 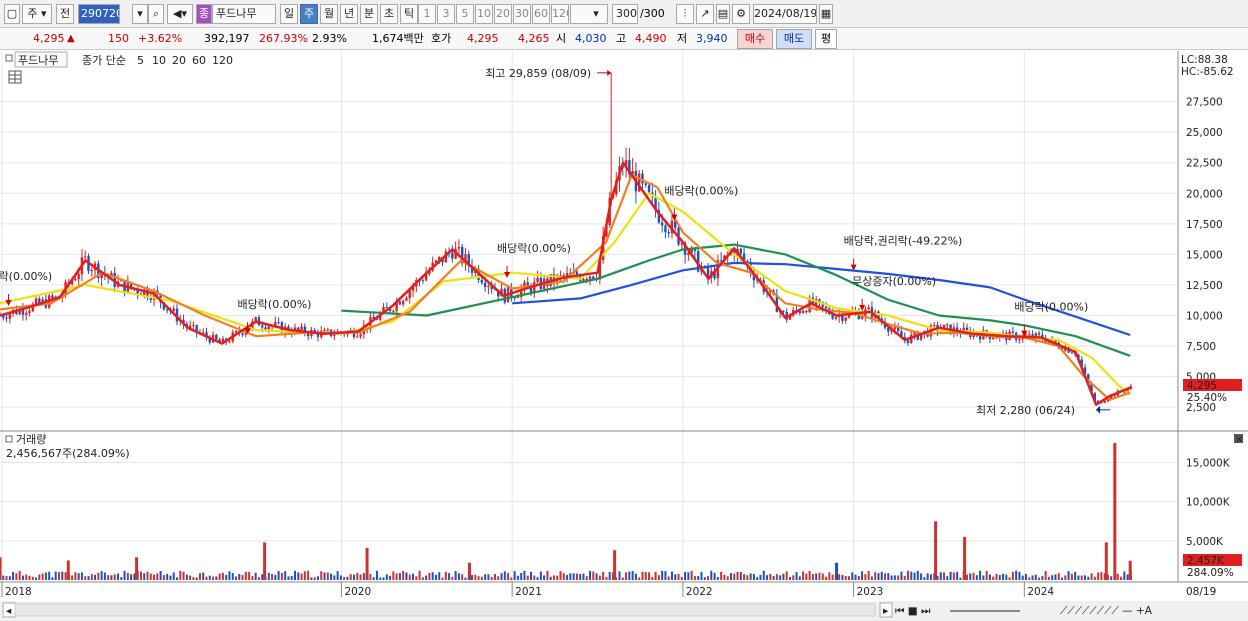 What do you see at coordinates (140, 14) in the screenshot?
I see `chevron-down-icon: ▾` at bounding box center [140, 14].